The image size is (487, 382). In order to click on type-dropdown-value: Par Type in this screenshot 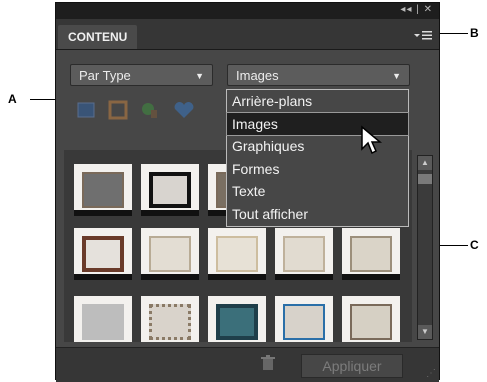, I will do `click(105, 75)`.